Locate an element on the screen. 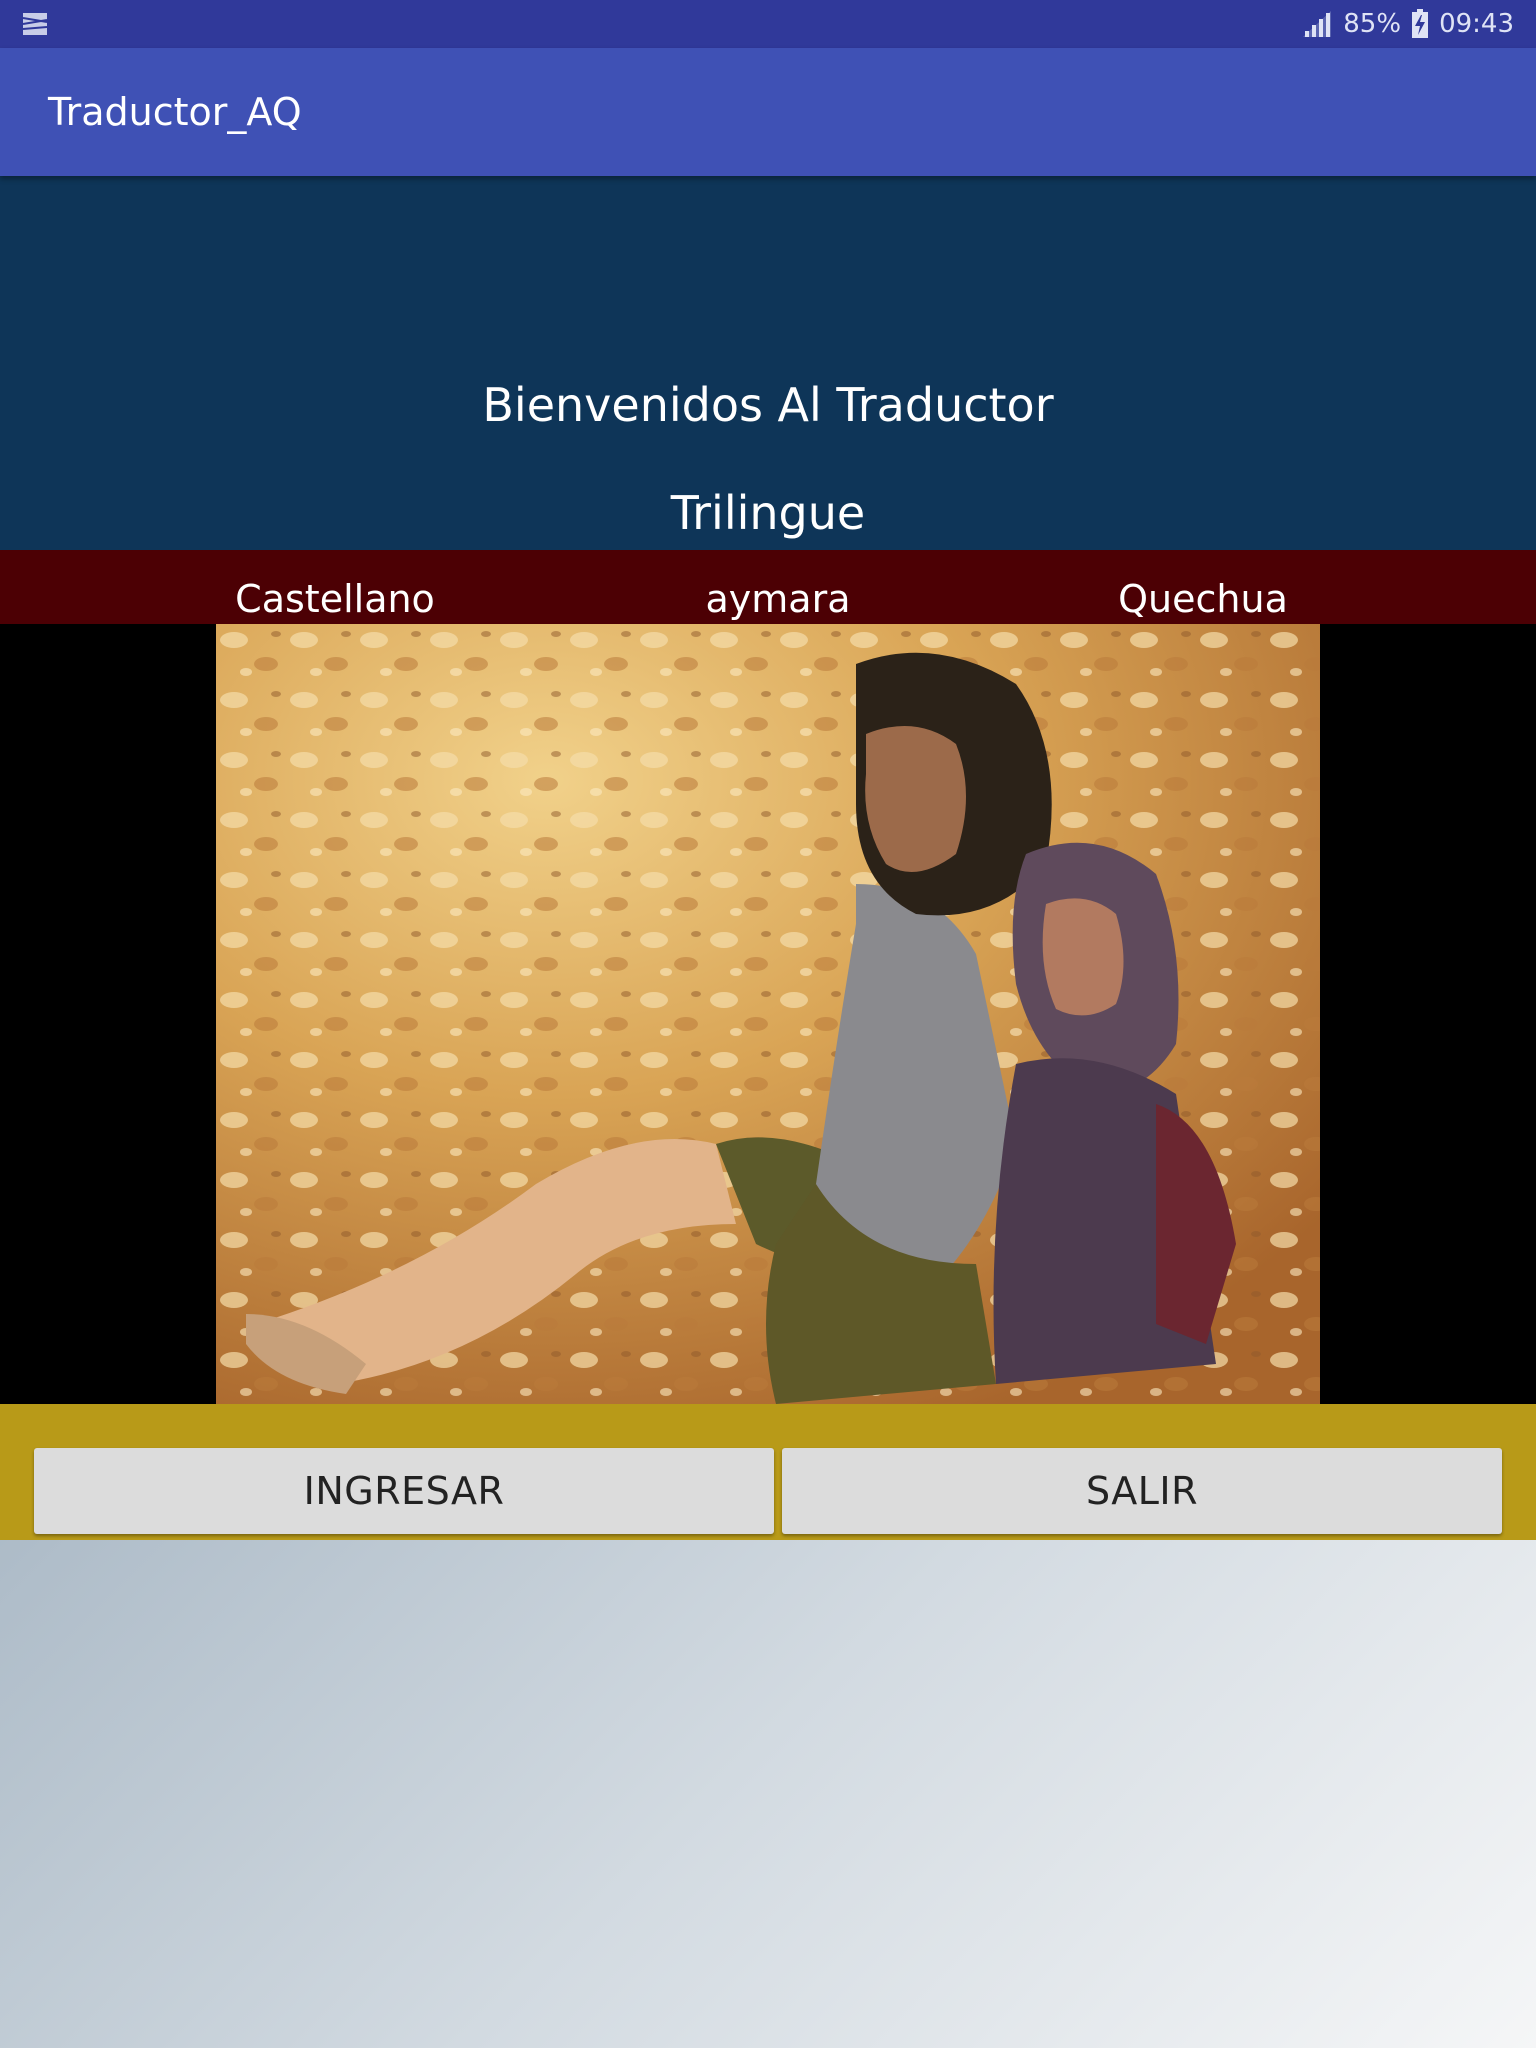 Image resolution: width=1536 pixels, height=2048 pixels. battery-charging-icon is located at coordinates (1420, 23).